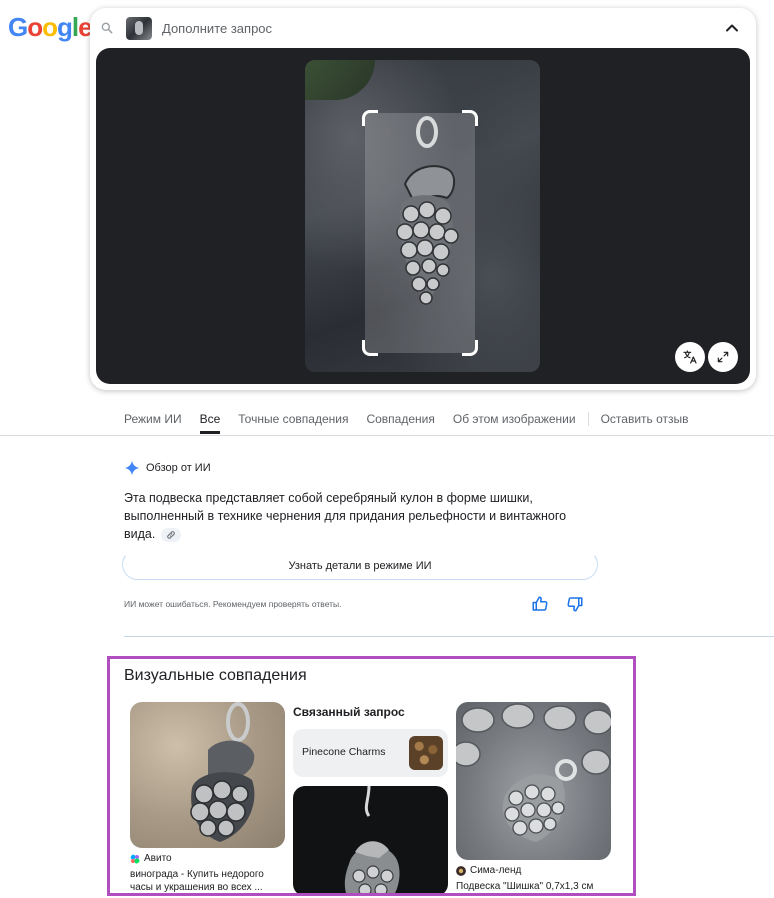 This screenshot has height=898, width=774. I want to click on query-image-thumbnail, so click(139, 28).